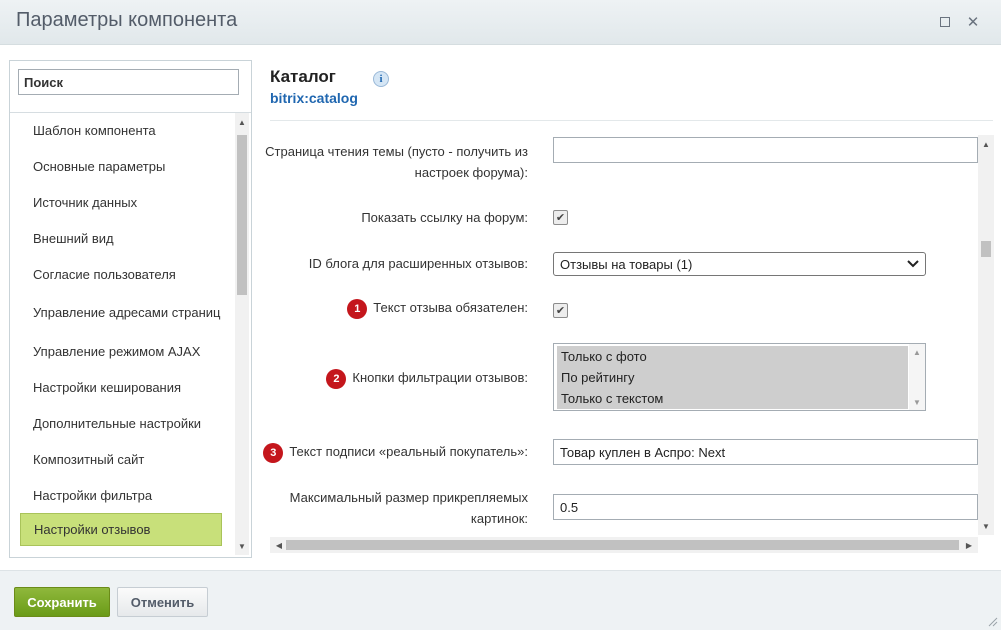  What do you see at coordinates (450, 307) in the screenshot?
I see `review-required-label: Текст отзыва обязателен:` at bounding box center [450, 307].